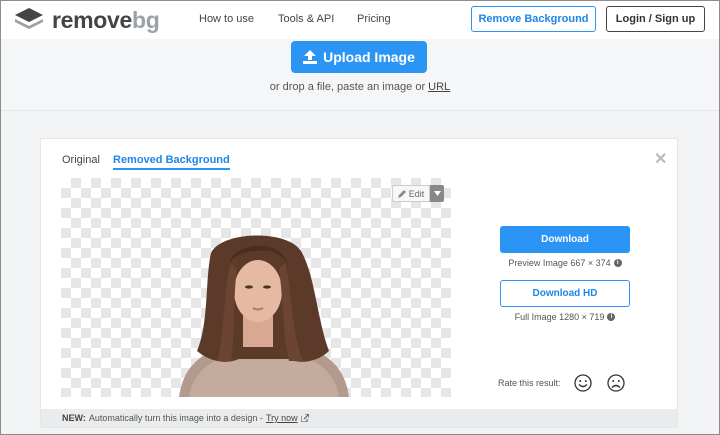 The width and height of the screenshot is (720, 435). Describe the element at coordinates (655, 19) in the screenshot. I see `login-signup-button: Login / Sign up` at that location.